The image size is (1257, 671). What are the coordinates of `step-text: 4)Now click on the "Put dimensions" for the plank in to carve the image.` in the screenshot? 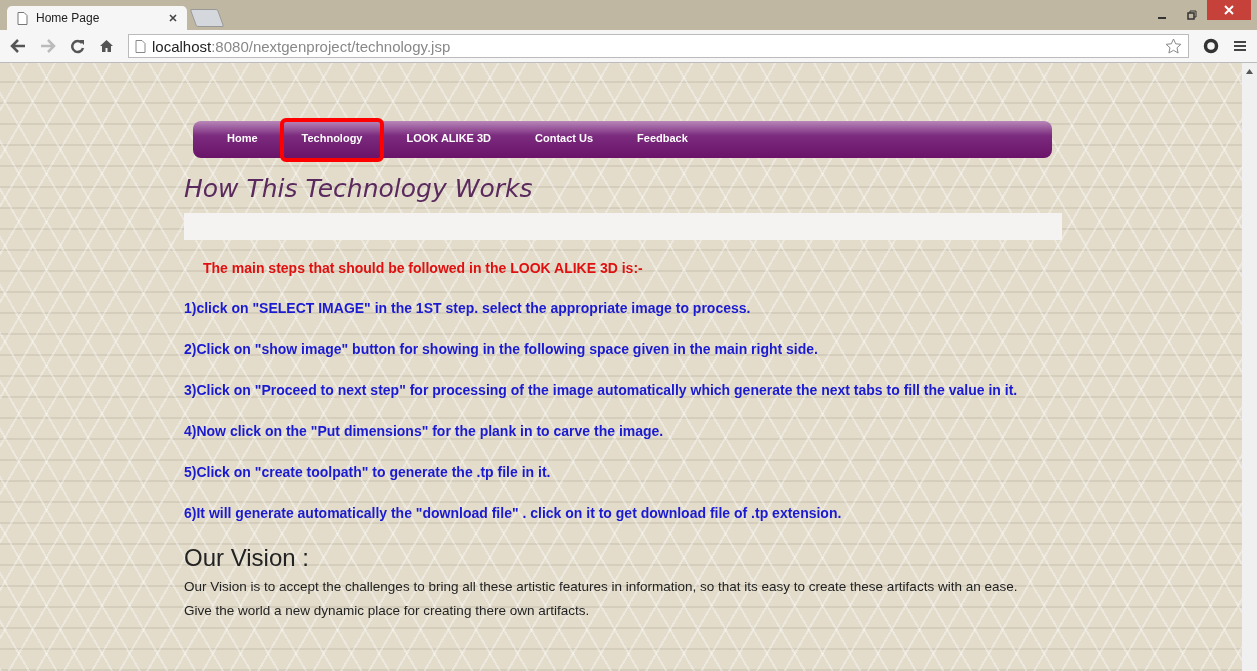 It's located at (424, 431).